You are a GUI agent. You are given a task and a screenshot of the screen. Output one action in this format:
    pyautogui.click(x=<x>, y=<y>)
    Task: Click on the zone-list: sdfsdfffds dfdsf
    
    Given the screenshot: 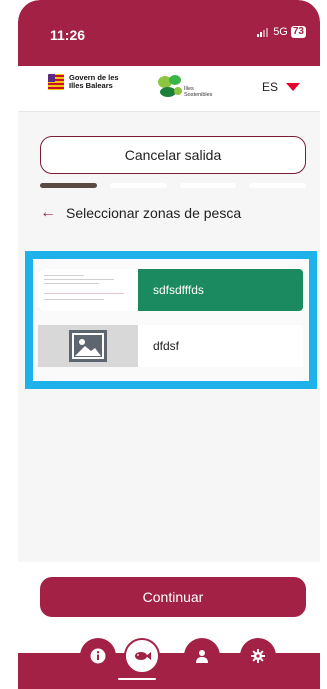 What is the action you would take?
    pyautogui.click(x=171, y=320)
    